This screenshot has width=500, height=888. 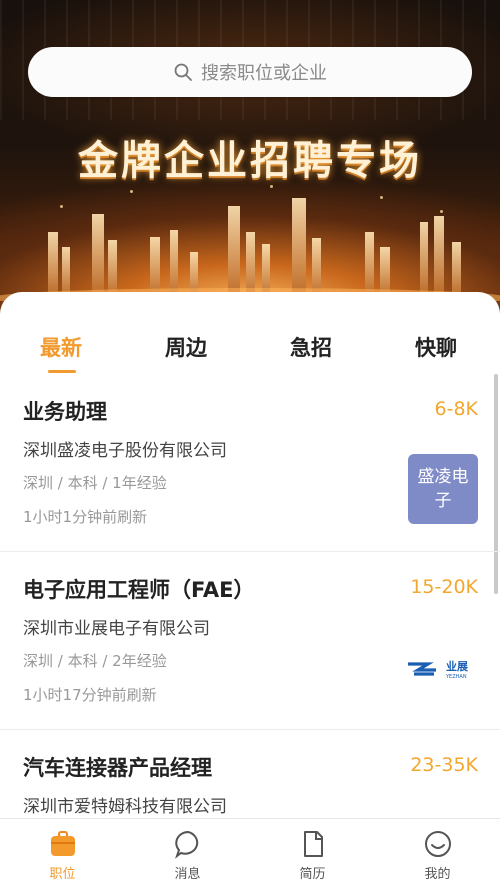 I want to click on tab-quick-chat: 快聊, so click(x=436, y=347).